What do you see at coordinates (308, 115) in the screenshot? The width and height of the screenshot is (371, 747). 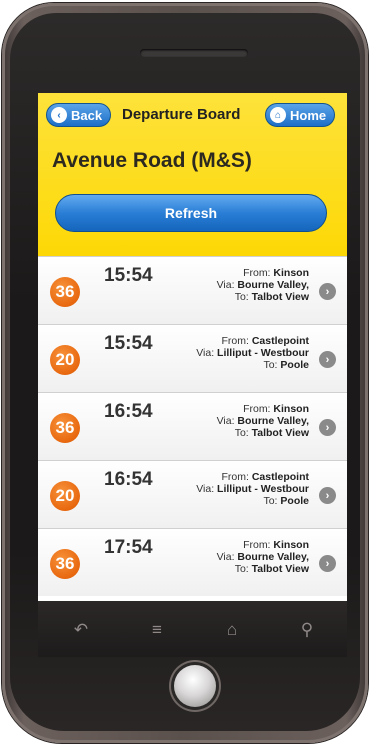 I see `home-button-label: Home` at bounding box center [308, 115].